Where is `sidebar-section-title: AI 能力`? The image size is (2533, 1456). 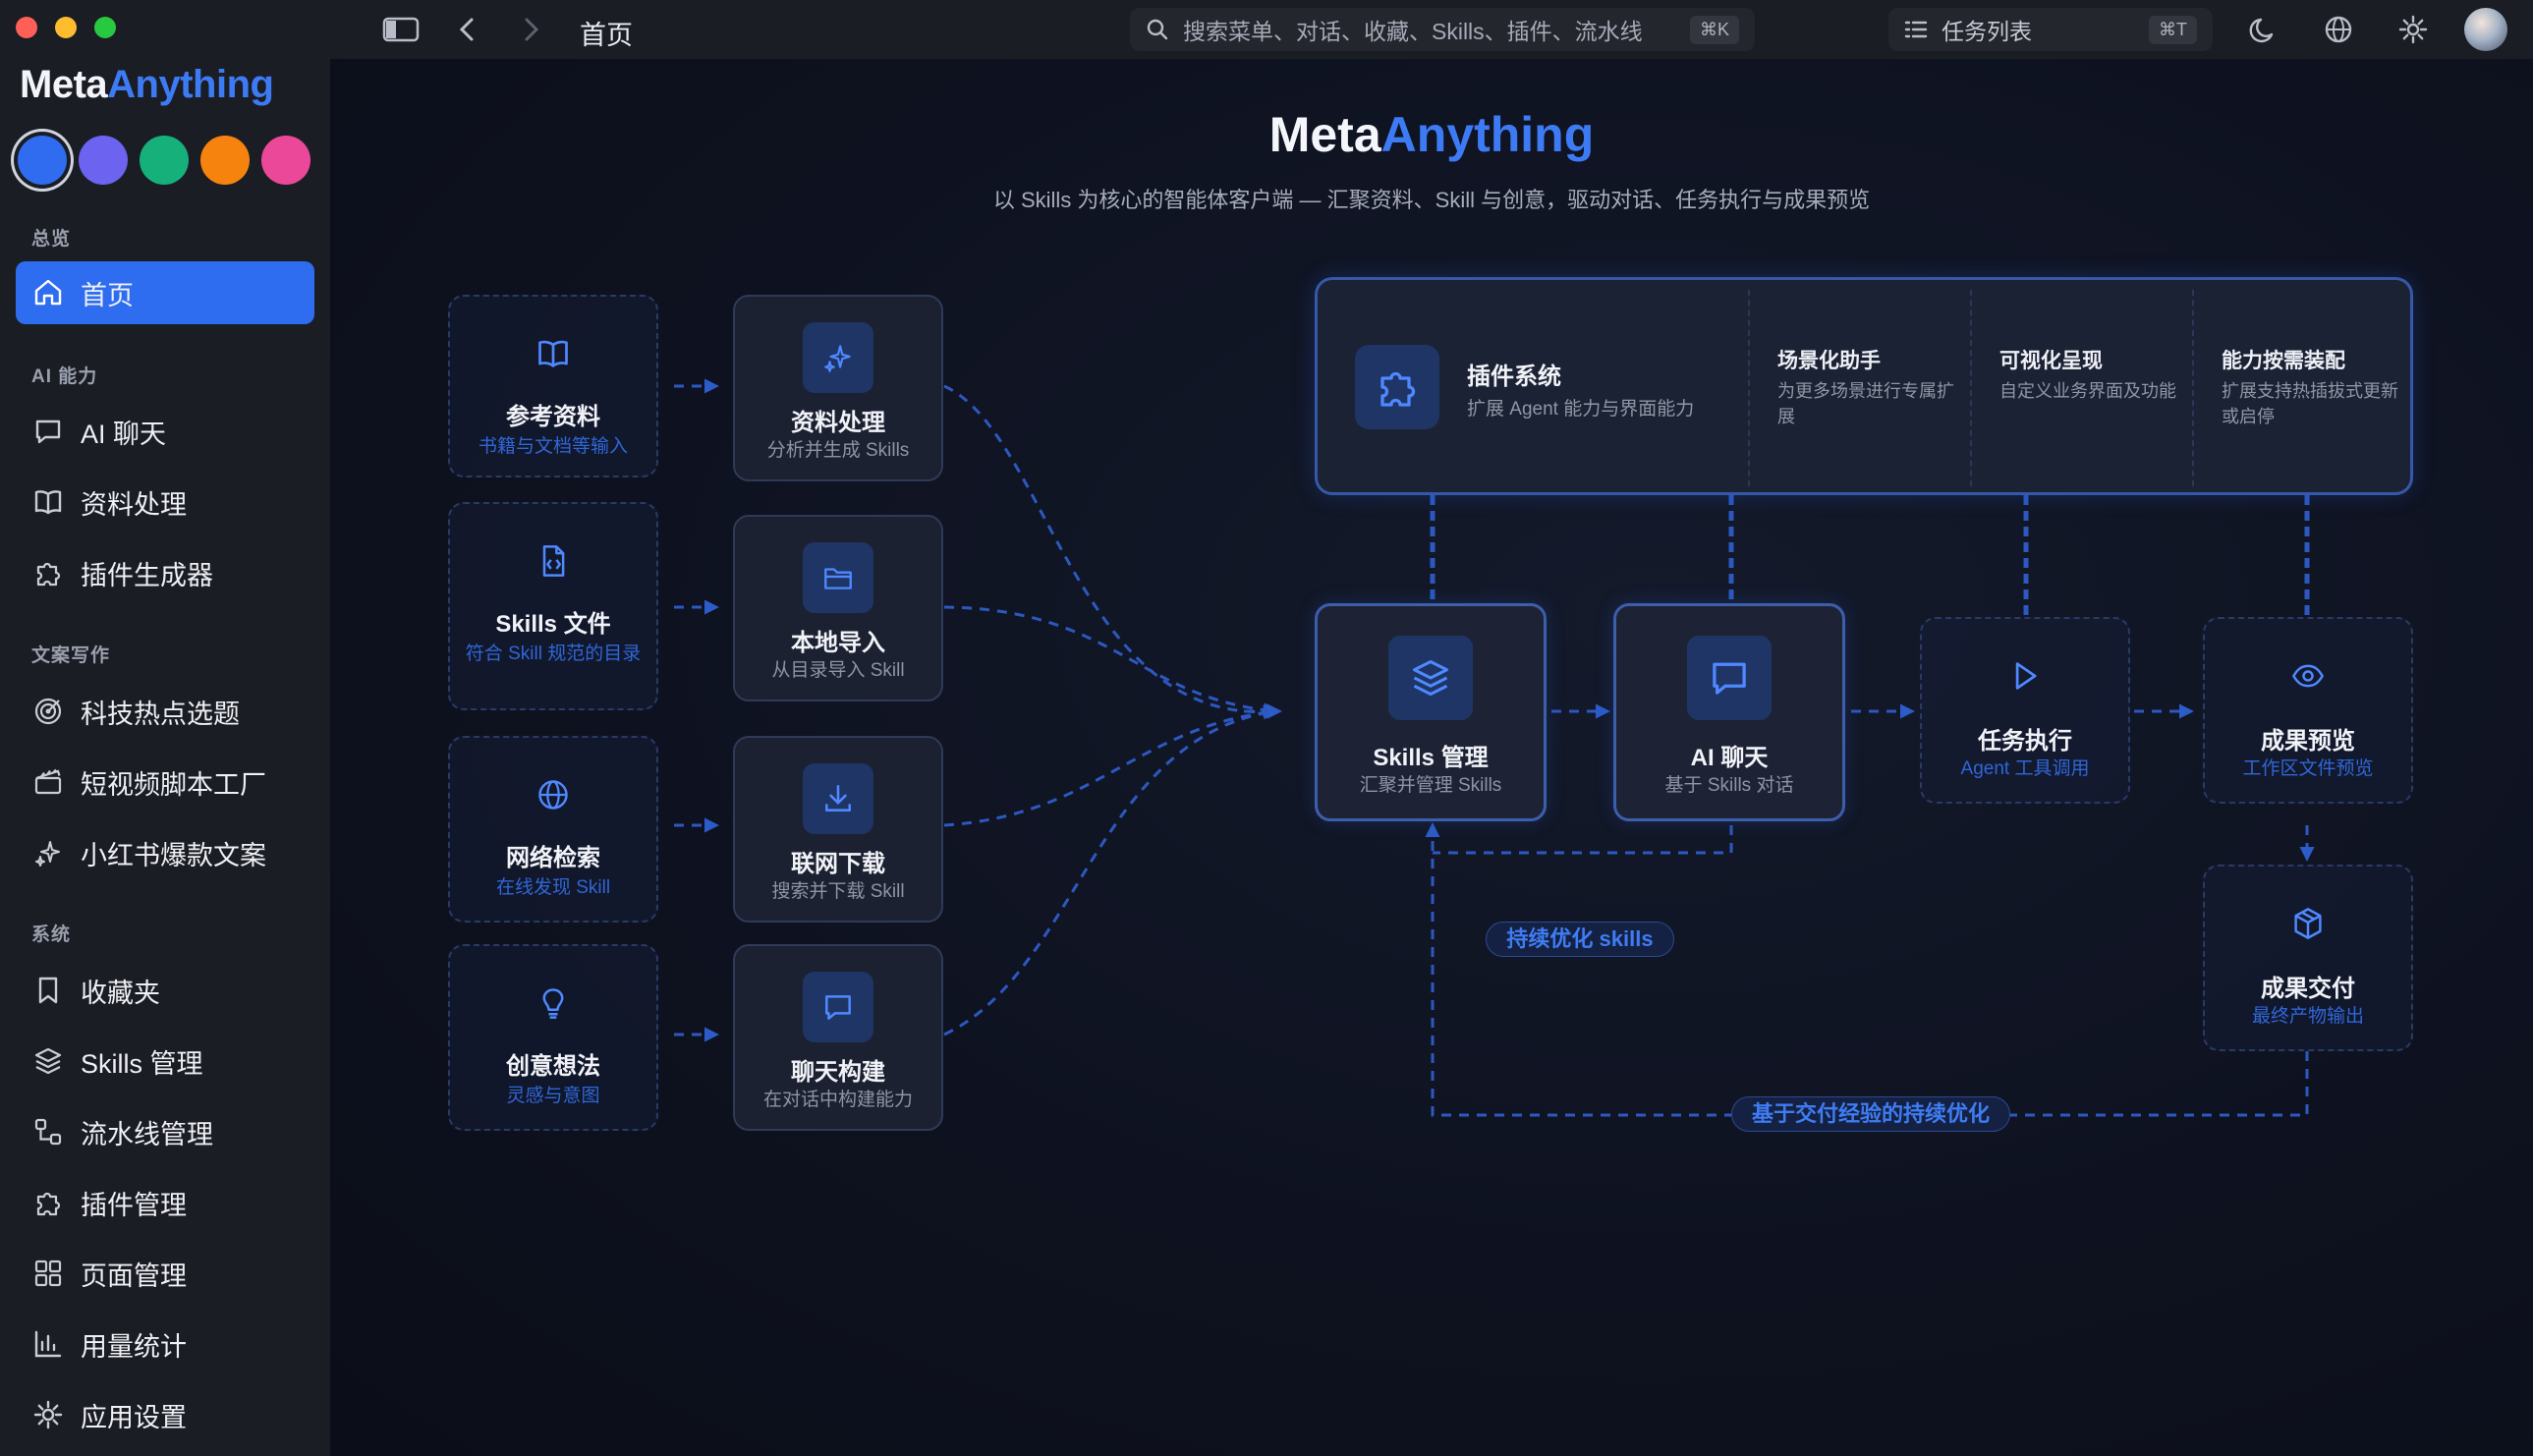 sidebar-section-title: AI 能力 is located at coordinates (64, 376).